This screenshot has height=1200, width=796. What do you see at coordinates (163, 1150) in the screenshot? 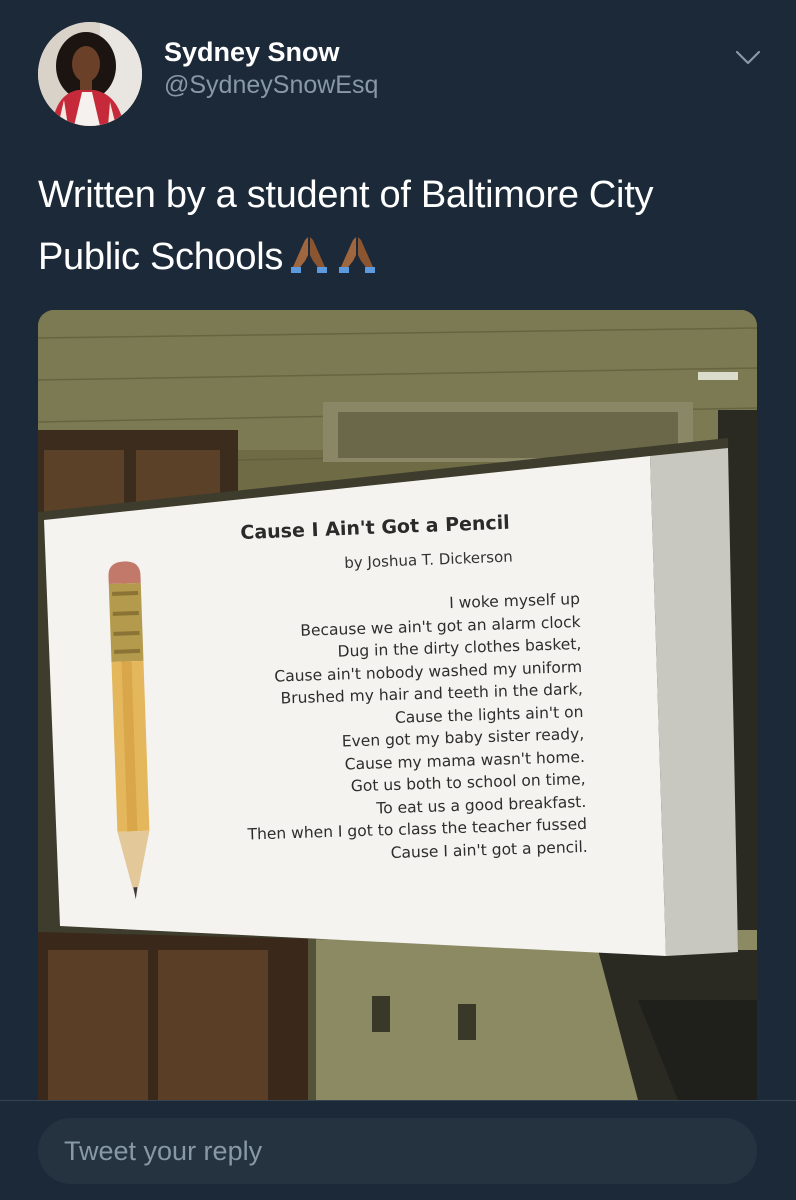
I see `reply-placeholder: Tweet your reply` at bounding box center [163, 1150].